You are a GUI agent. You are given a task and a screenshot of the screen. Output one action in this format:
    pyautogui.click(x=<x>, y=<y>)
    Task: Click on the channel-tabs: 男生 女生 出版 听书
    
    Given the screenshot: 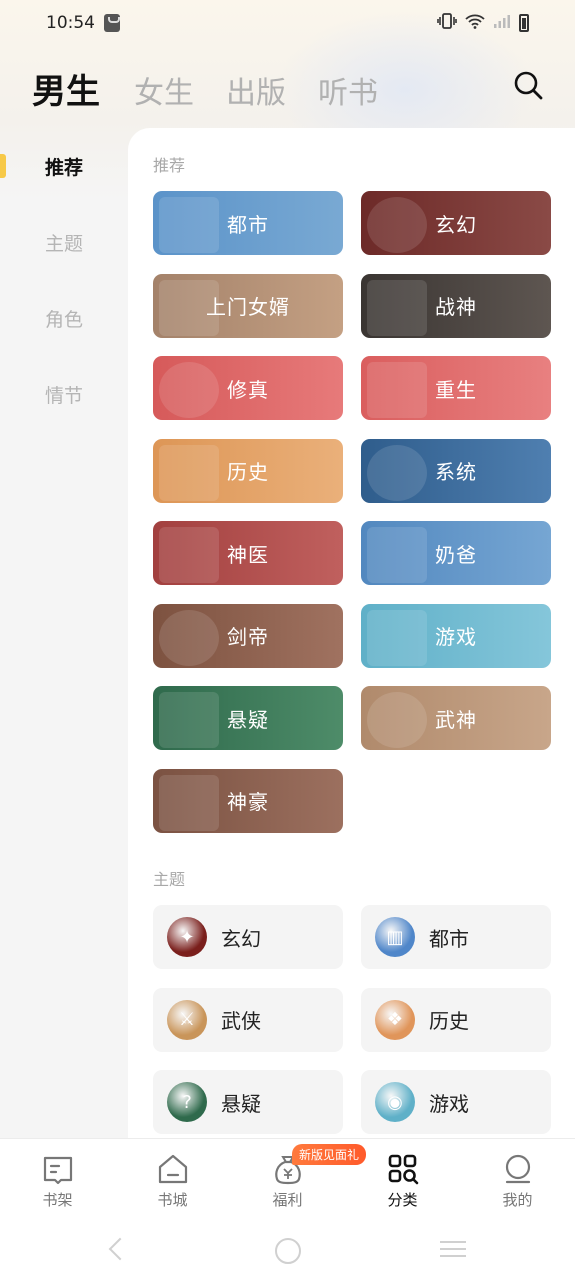 What is the action you would take?
    pyautogui.click(x=221, y=88)
    